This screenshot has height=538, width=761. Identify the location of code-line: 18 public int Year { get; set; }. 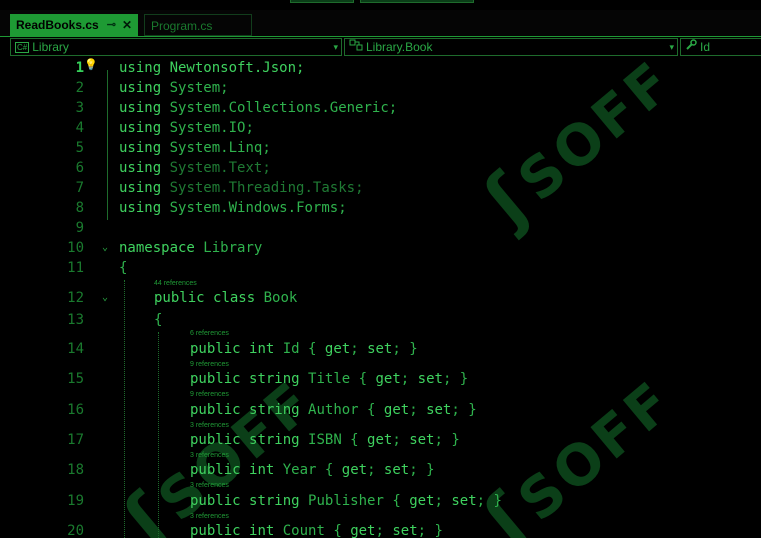
(380, 470).